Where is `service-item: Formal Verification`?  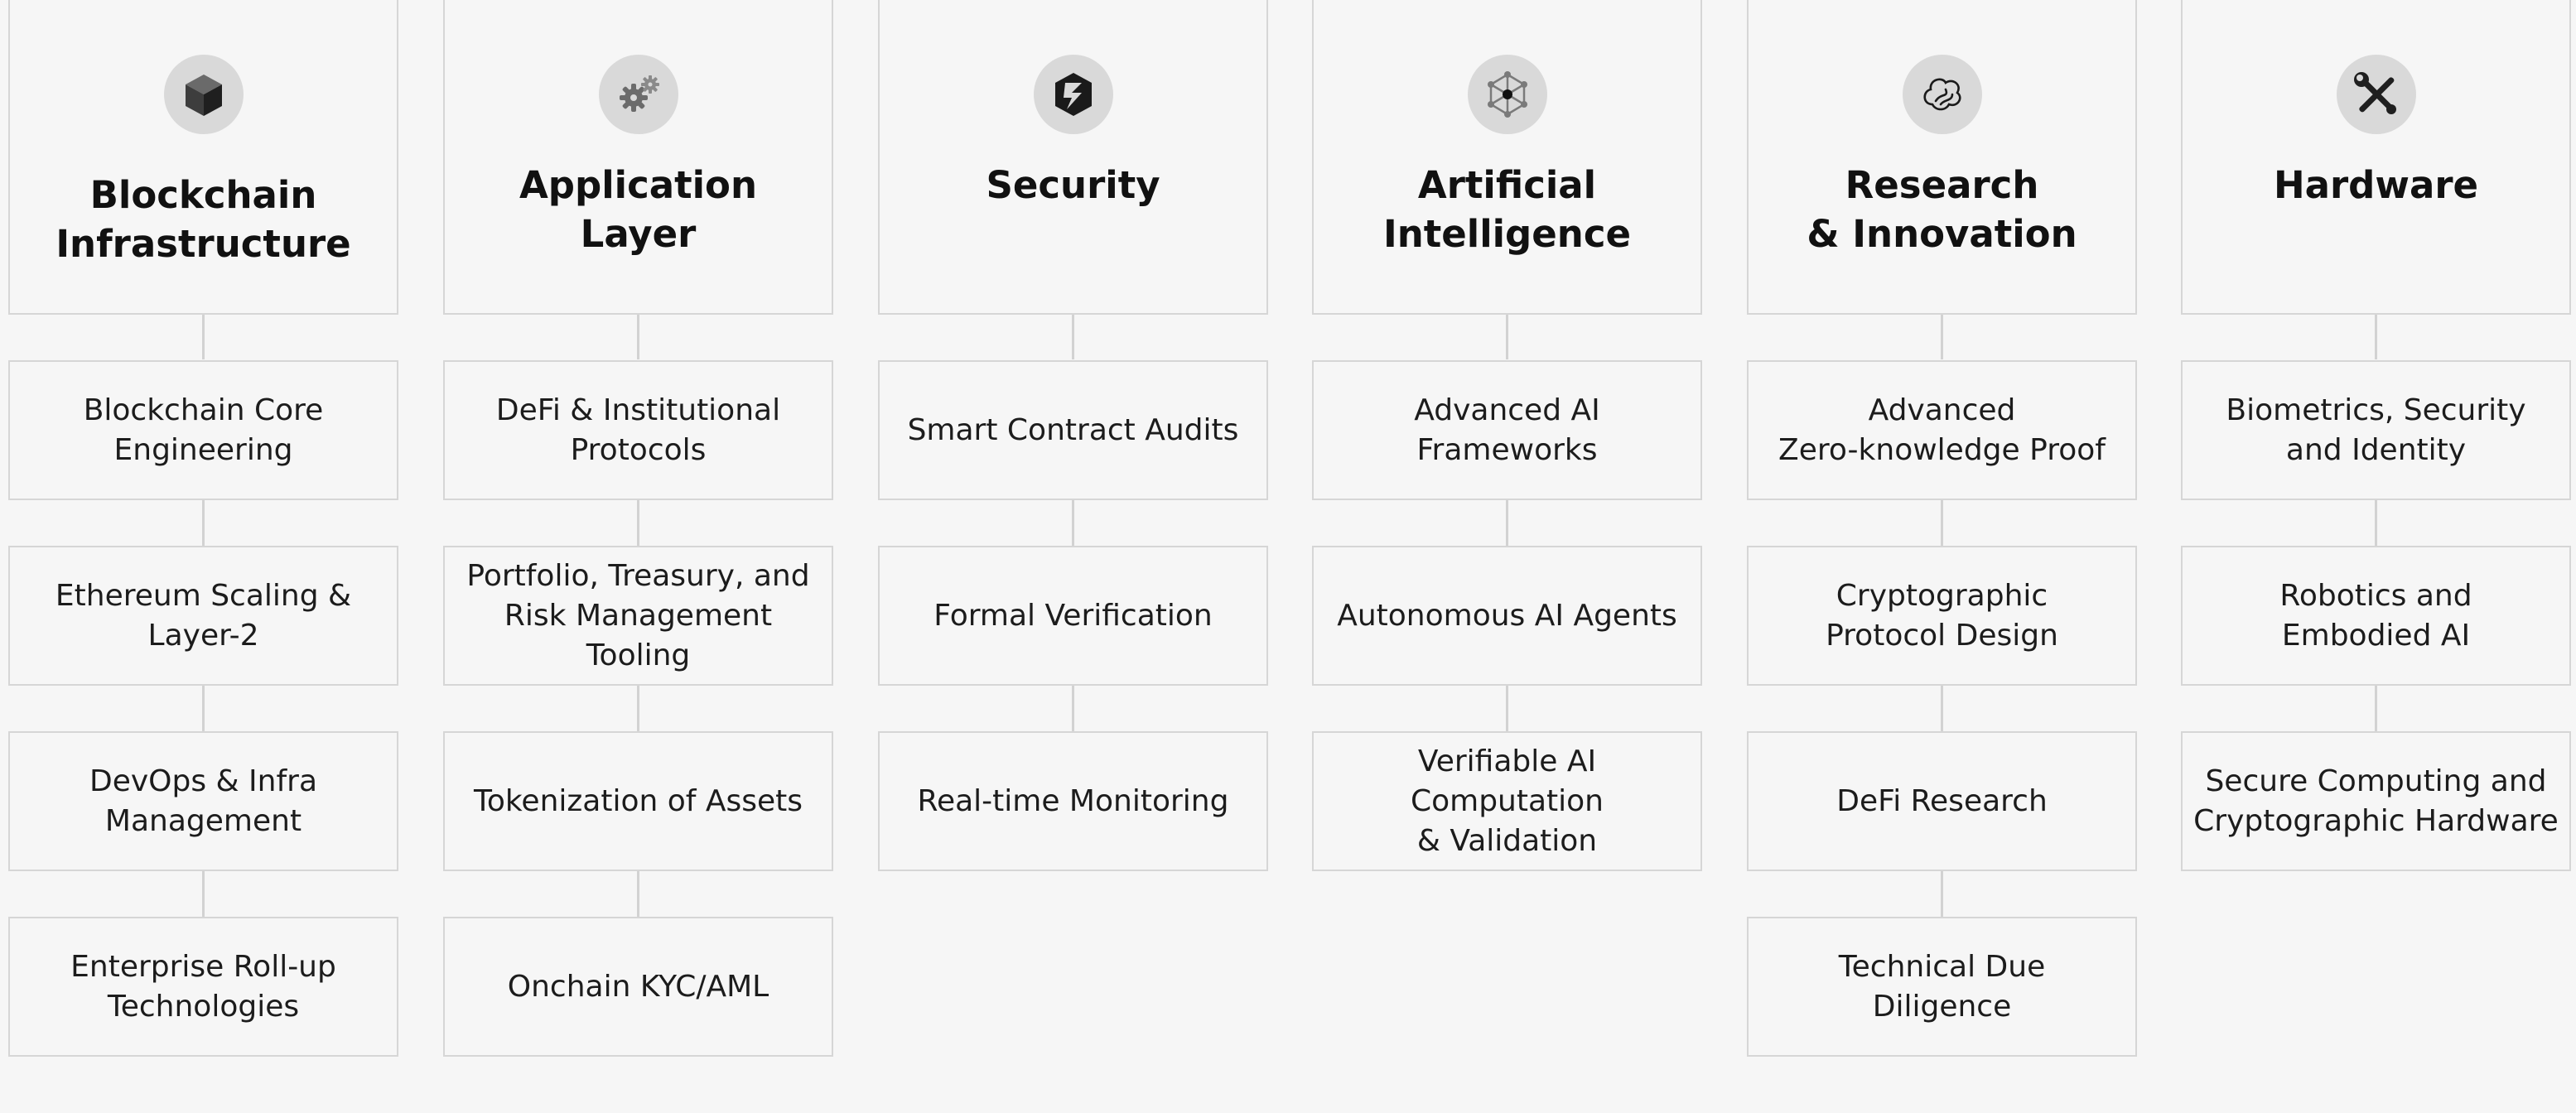
service-item: Formal Verification is located at coordinates (1073, 616).